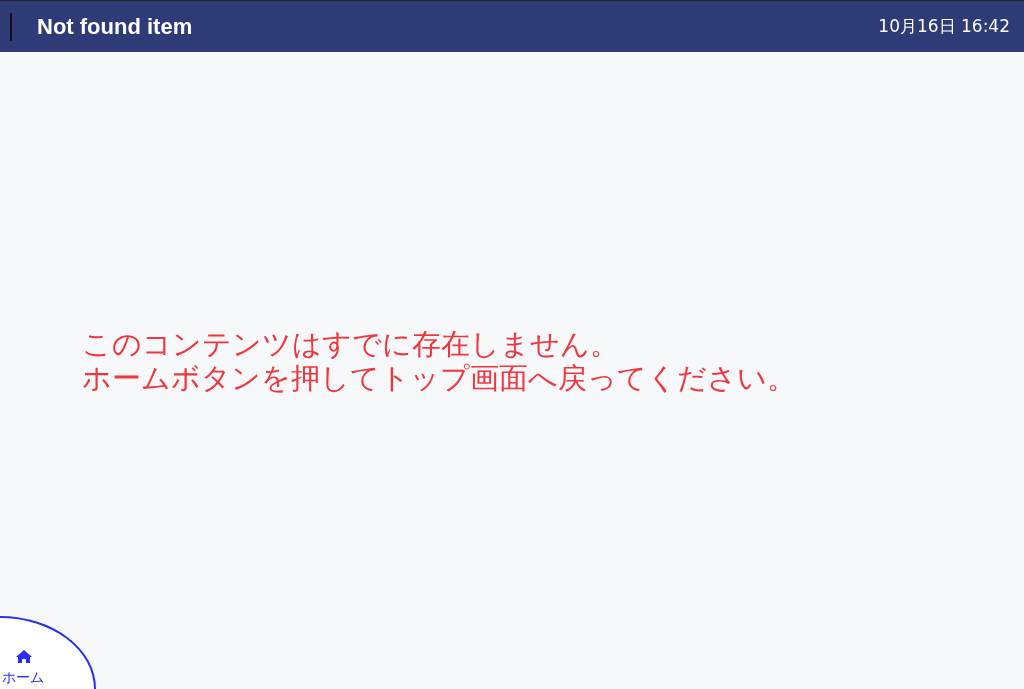 Image resolution: width=1024 pixels, height=689 pixels. I want to click on error-message-line: このコンテンツはすでに存在しません。, so click(351, 343).